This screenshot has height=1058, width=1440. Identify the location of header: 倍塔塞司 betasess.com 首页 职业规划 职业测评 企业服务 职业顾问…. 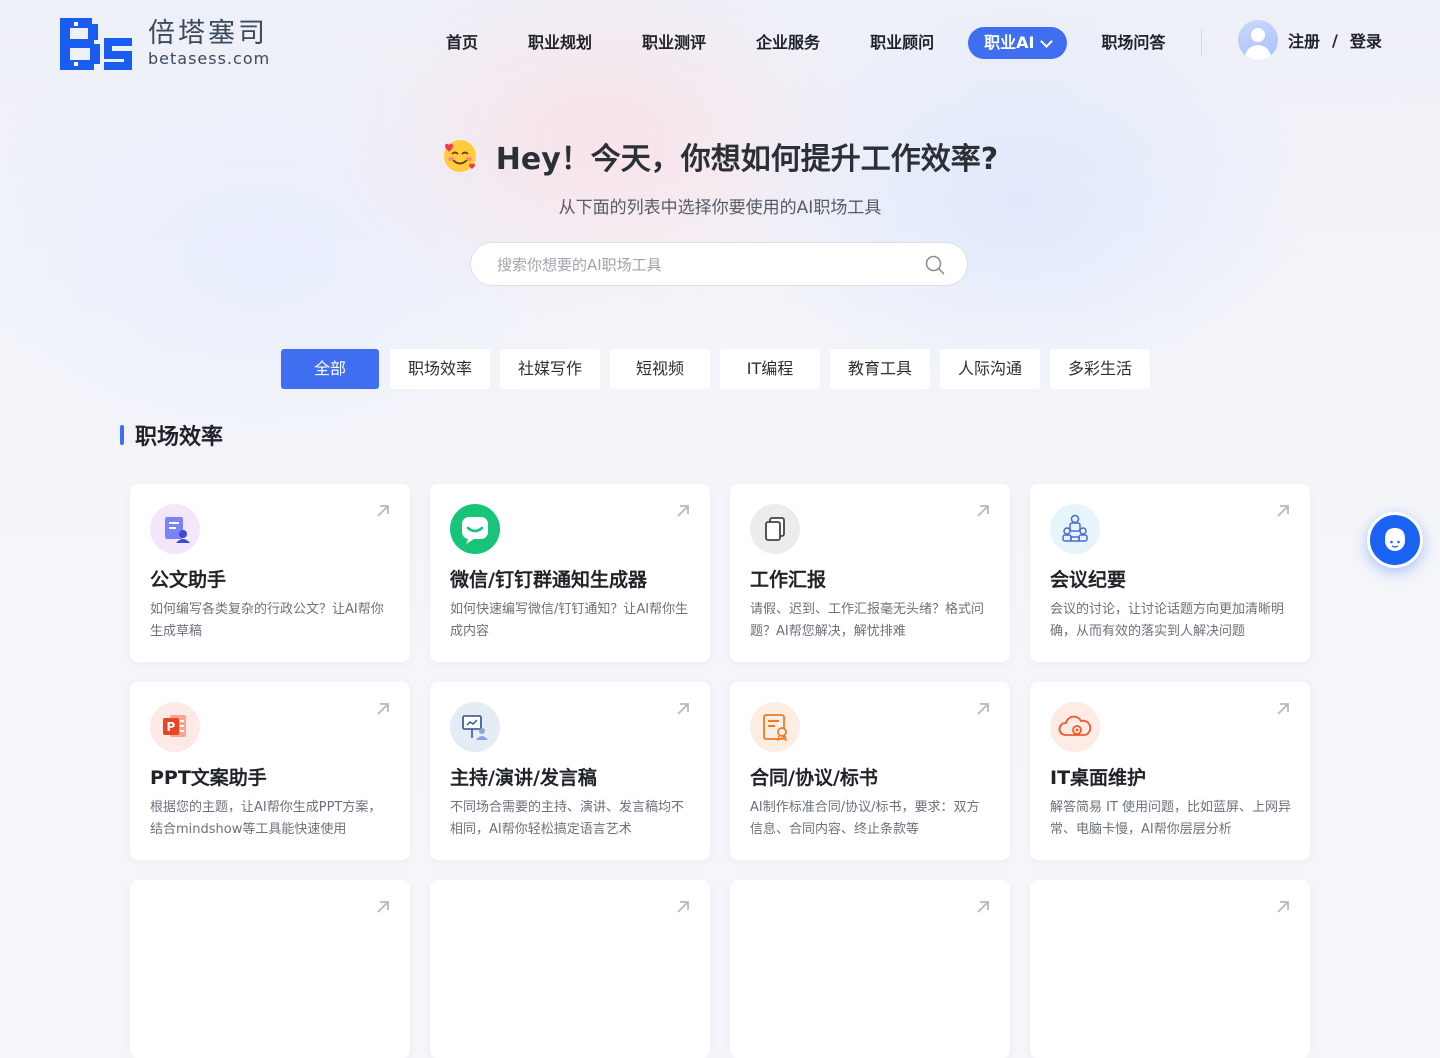
(720, 43).